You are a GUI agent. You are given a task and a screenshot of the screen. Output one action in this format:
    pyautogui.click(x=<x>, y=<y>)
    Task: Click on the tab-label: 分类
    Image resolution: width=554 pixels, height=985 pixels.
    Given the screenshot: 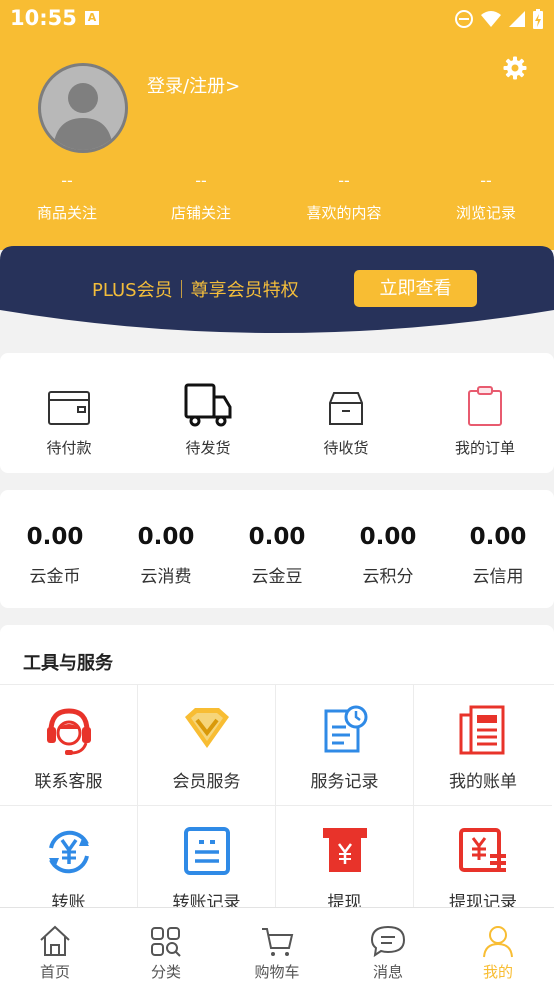 What is the action you would take?
    pyautogui.click(x=165, y=972)
    